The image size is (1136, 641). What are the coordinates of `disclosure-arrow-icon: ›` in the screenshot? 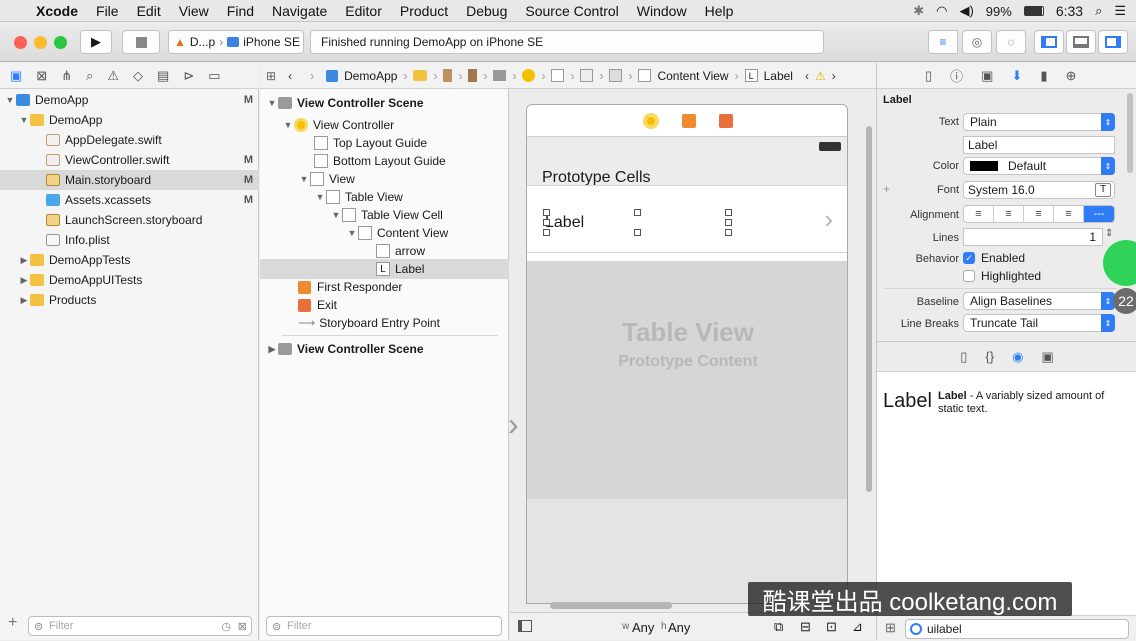 It's located at (828, 219).